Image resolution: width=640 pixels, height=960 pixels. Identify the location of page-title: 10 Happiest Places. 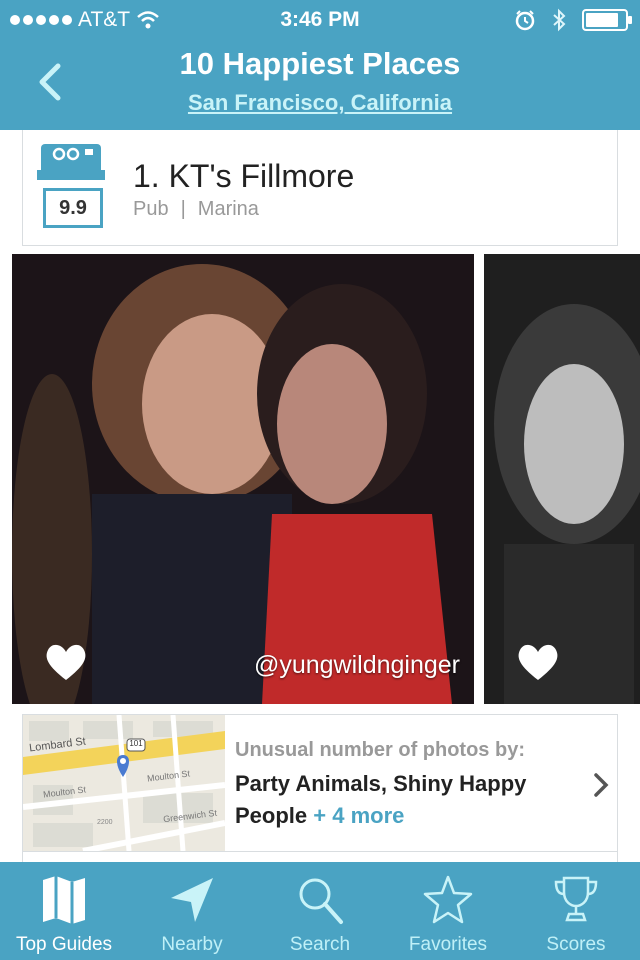
(320, 63).